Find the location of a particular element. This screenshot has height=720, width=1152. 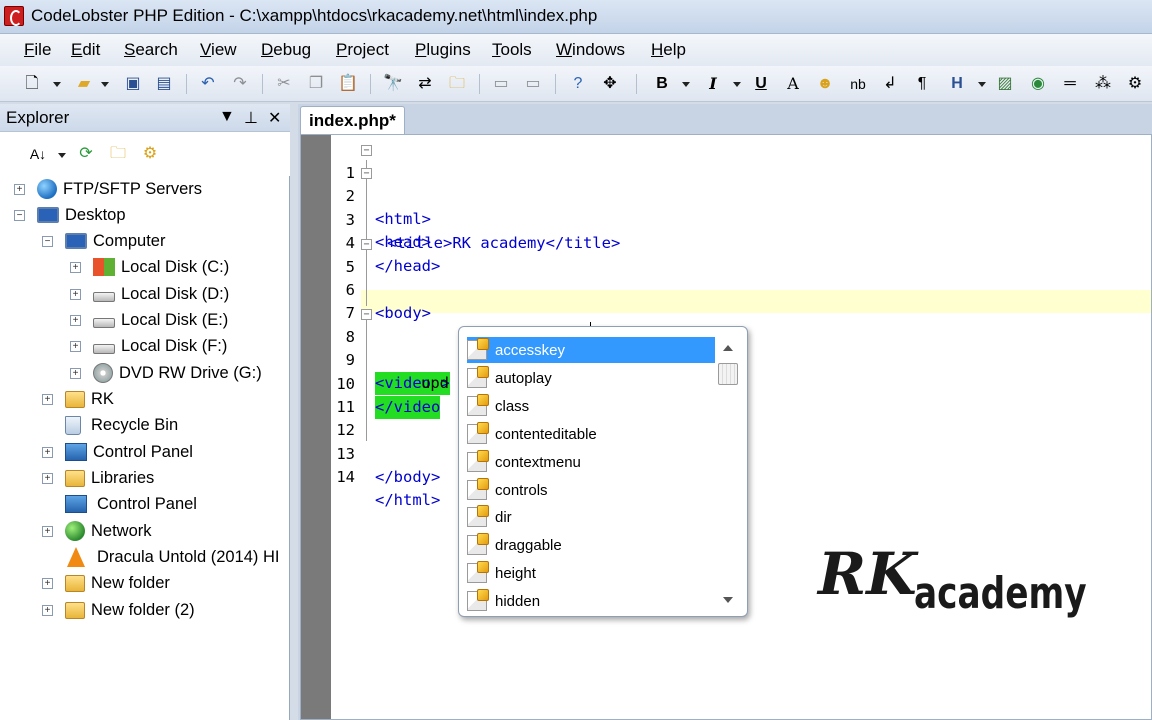

tree-item-disk-c: + Local Disk (C:) is located at coordinates (149, 267).